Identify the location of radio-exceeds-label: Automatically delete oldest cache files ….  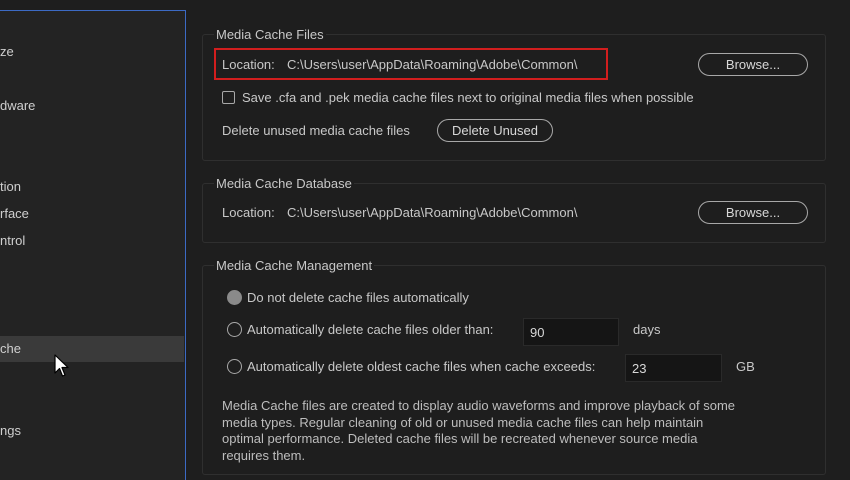
(421, 366).